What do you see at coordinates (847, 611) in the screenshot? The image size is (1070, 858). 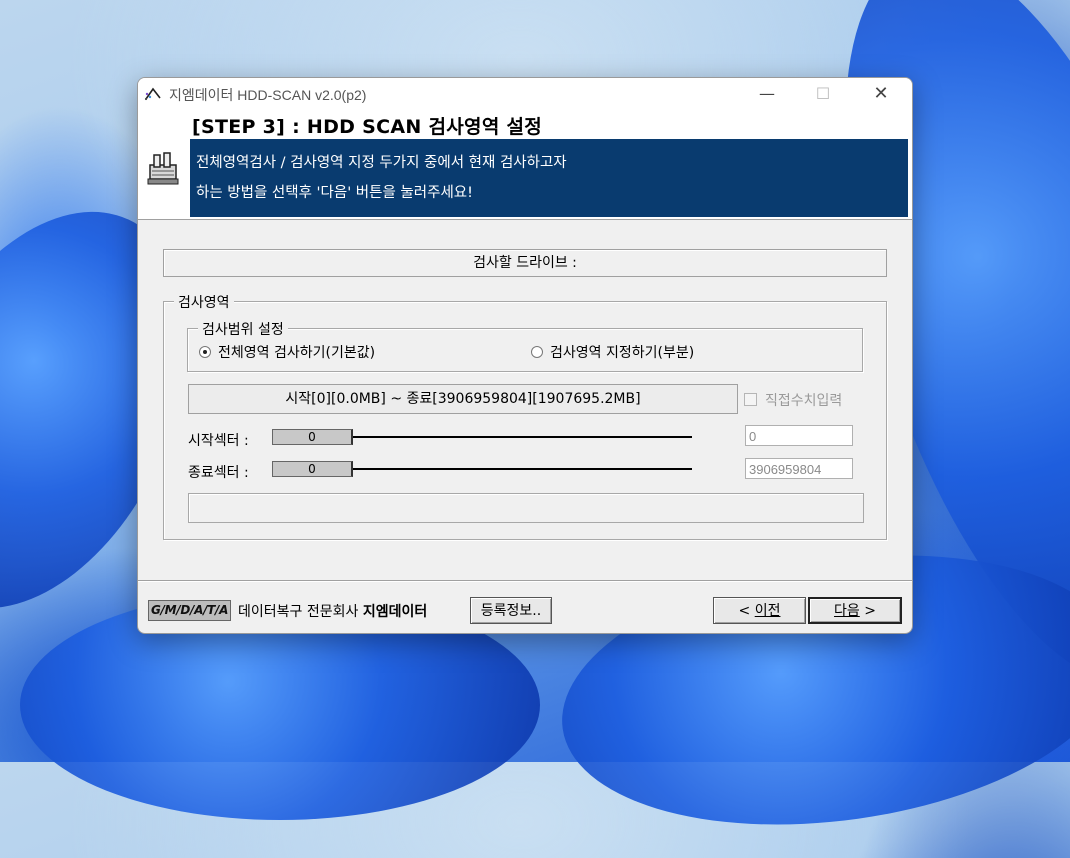 I see `next-label: 다음` at bounding box center [847, 611].